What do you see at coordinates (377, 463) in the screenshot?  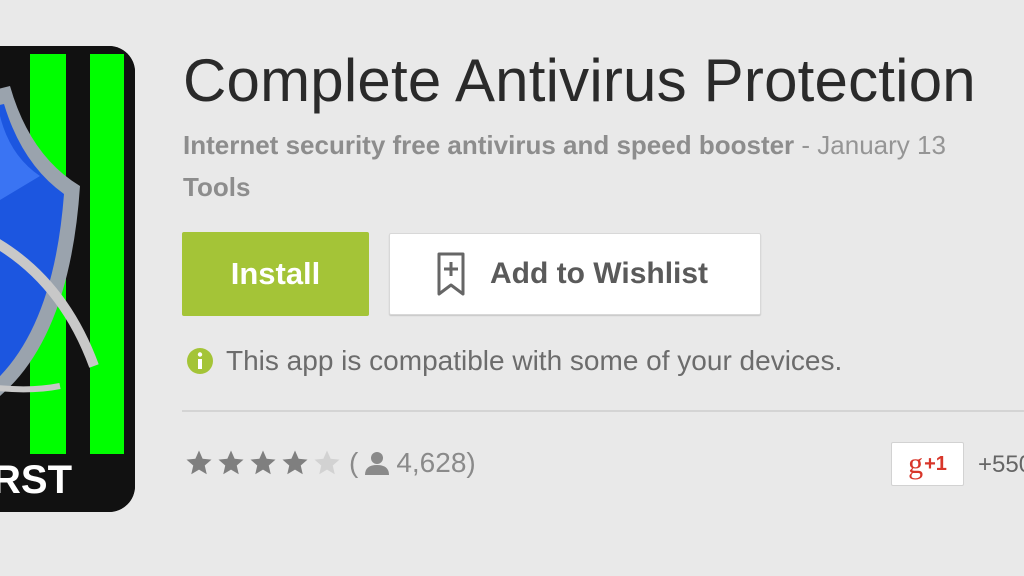 I see `person-icon` at bounding box center [377, 463].